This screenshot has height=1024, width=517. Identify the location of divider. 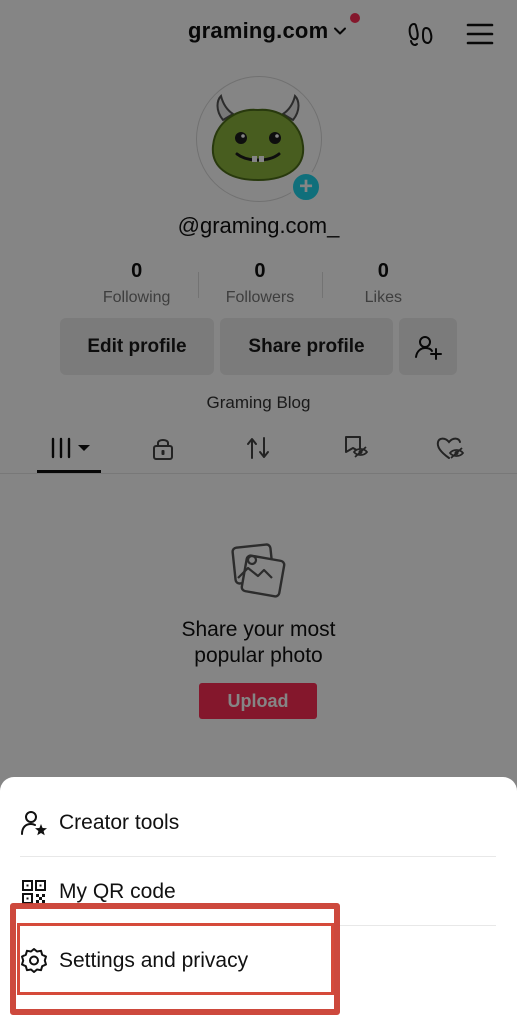
(258, 856).